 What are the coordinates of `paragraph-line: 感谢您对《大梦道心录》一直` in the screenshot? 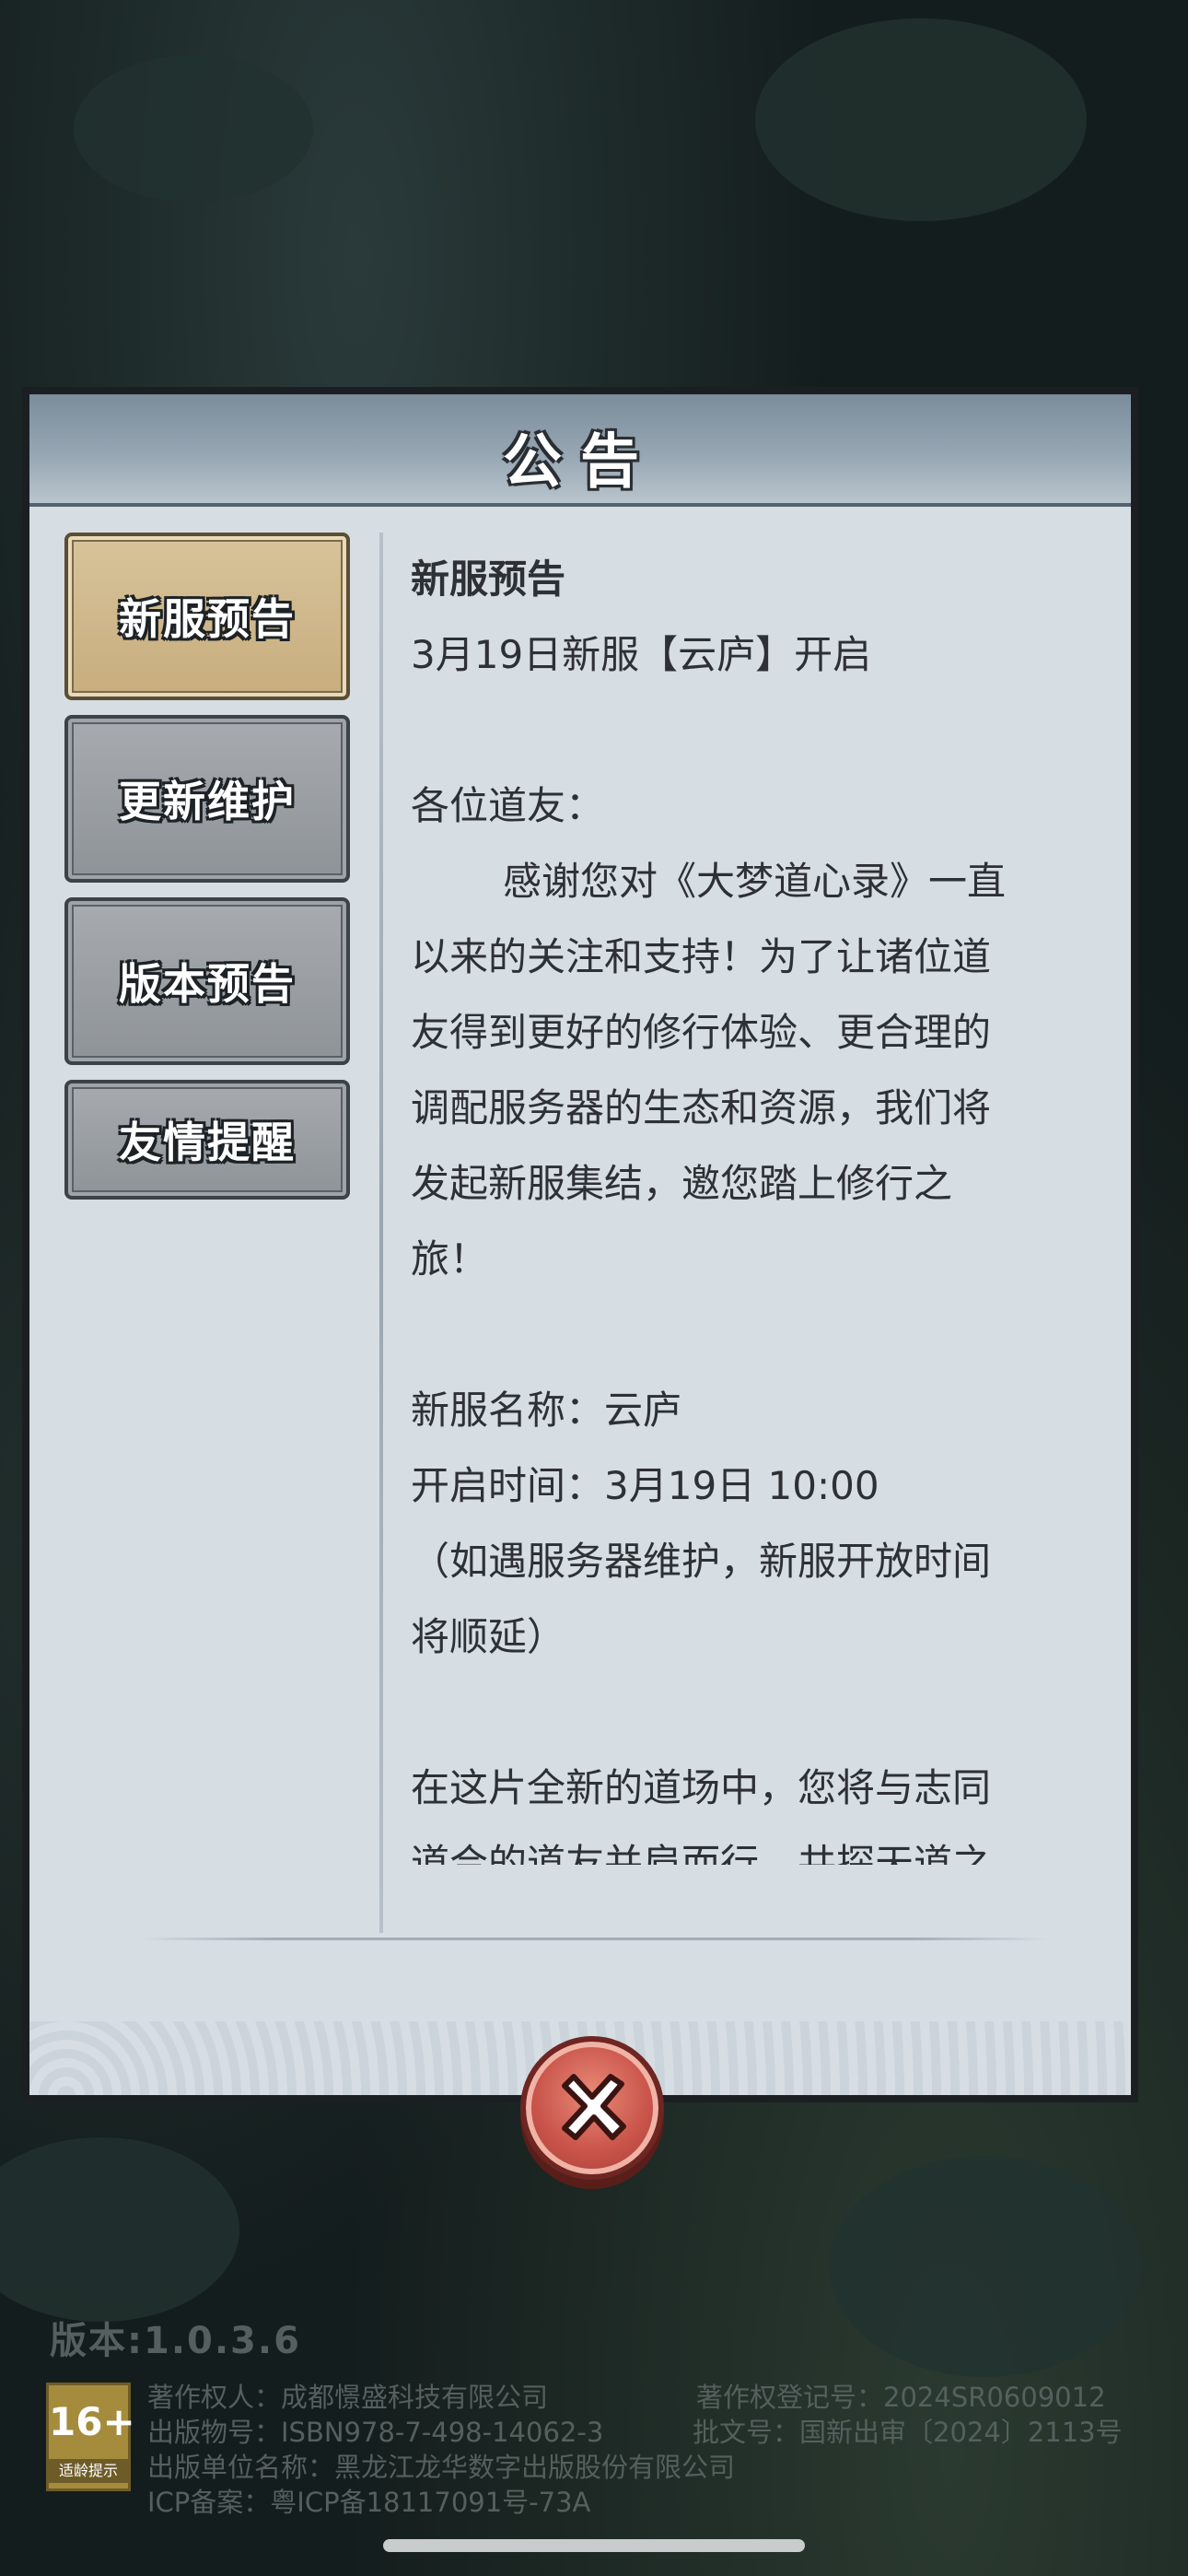 It's located at (755, 881).